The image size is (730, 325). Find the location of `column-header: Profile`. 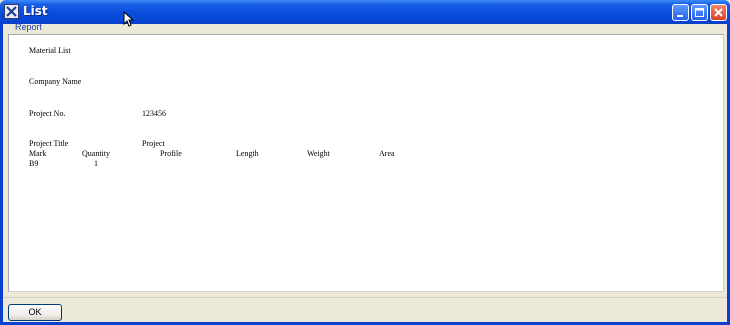

column-header: Profile is located at coordinates (171, 153).